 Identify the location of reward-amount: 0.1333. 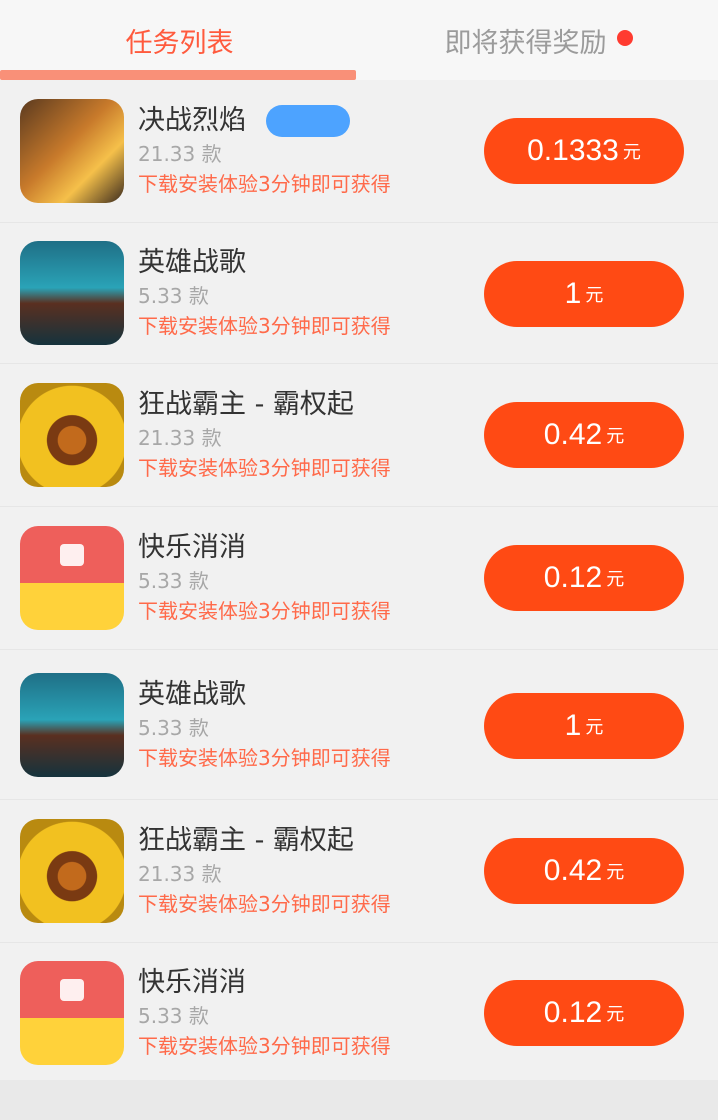
(573, 150).